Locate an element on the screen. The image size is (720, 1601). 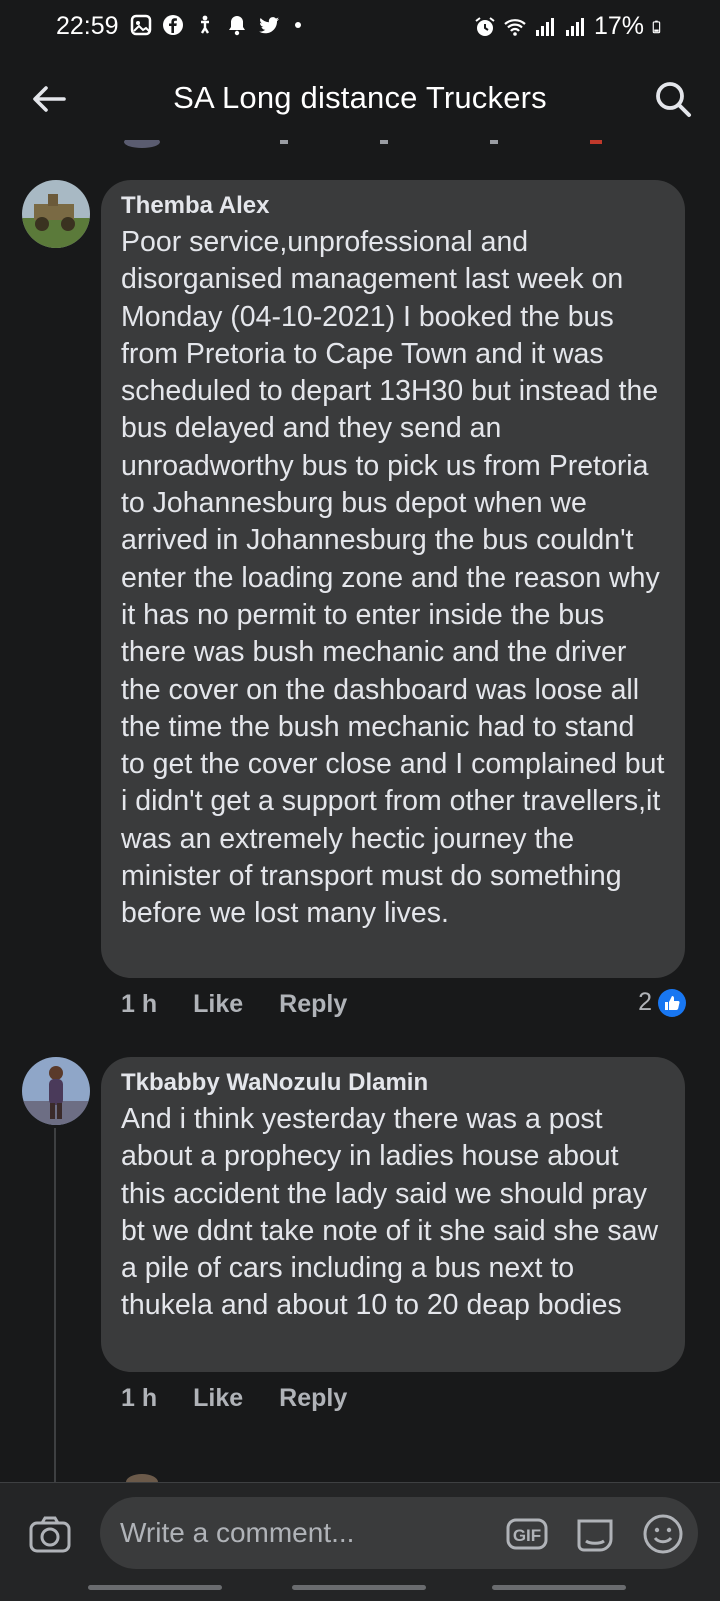
composer-actions: GIF is located at coordinates (595, 1534).